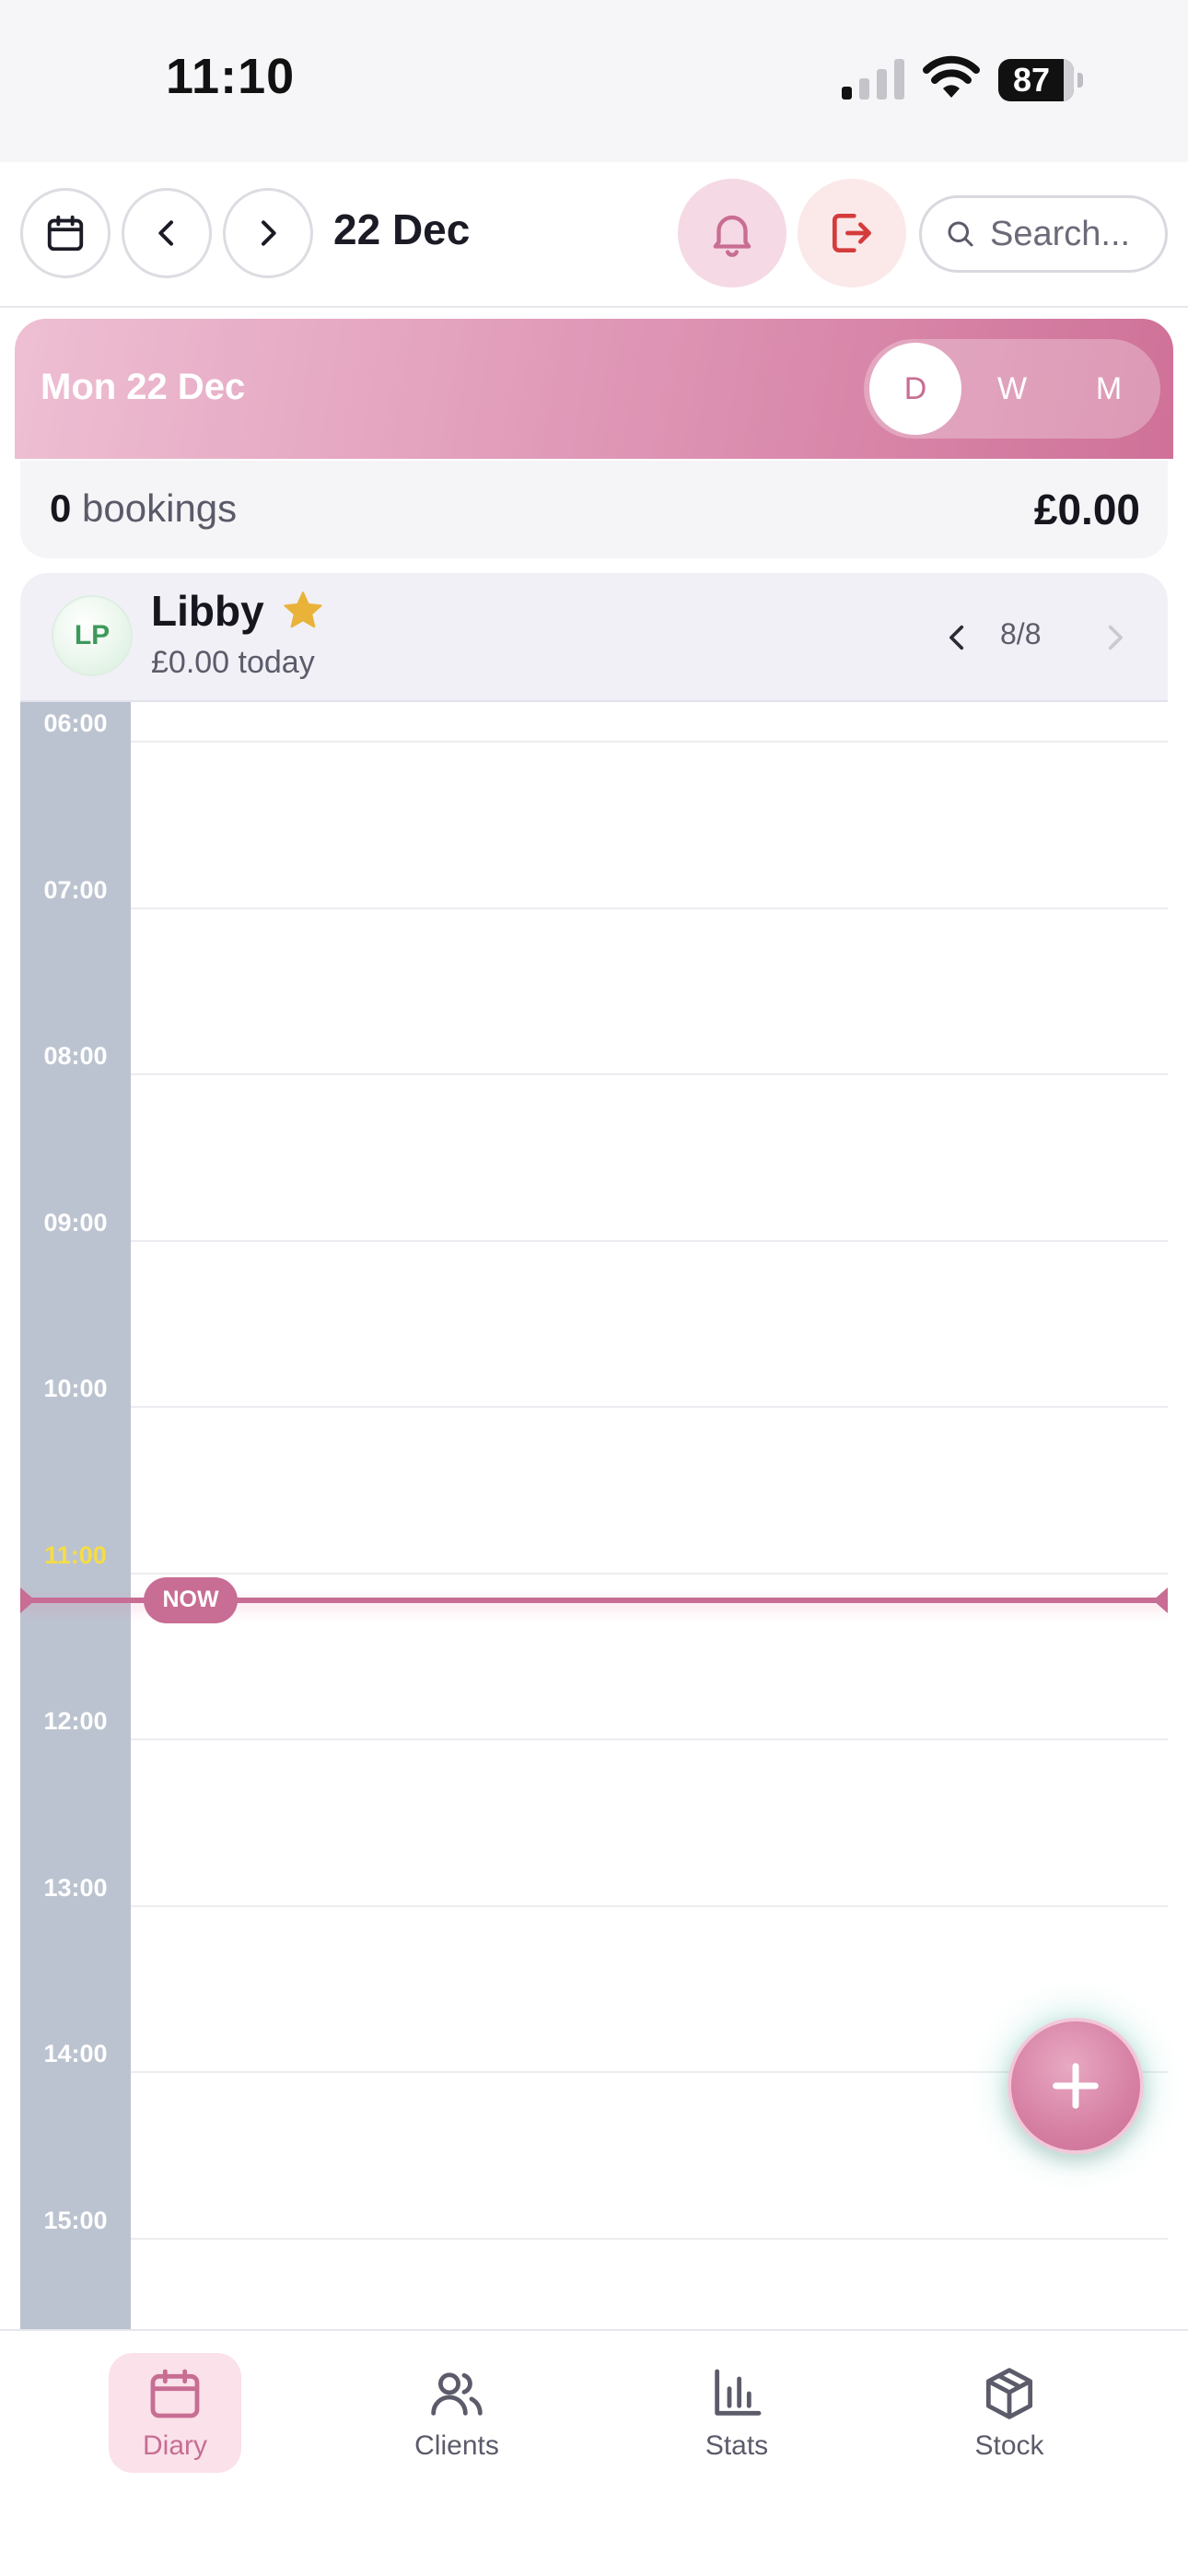  I want to click on view-day-button: D, so click(915, 389).